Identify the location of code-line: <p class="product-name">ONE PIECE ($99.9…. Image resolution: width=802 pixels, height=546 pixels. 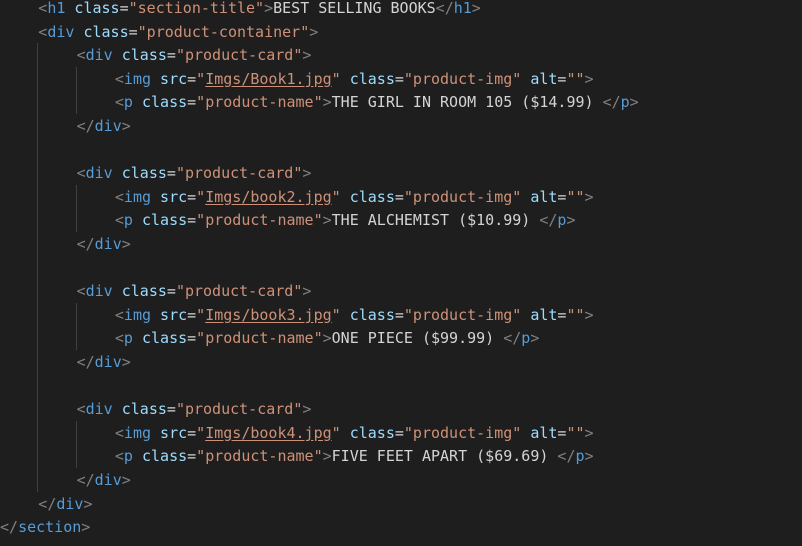
(327, 338).